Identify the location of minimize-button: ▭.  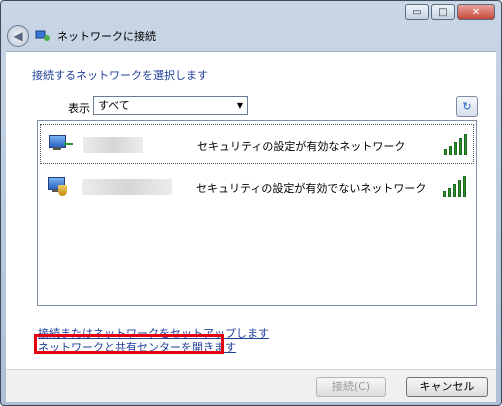
(417, 12).